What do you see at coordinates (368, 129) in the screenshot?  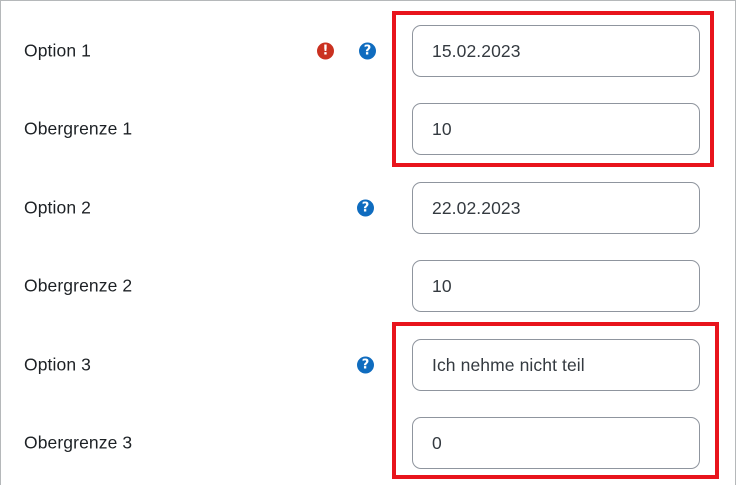 I see `form-row-obergrenze-1: Obergrenze 1` at bounding box center [368, 129].